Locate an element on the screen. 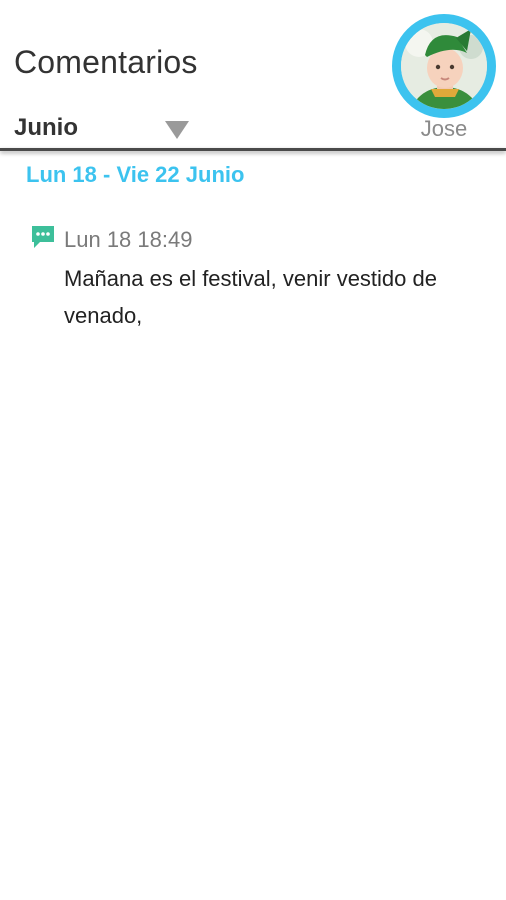 The width and height of the screenshot is (506, 900). child-profile-button: Jose is located at coordinates (442, 78).